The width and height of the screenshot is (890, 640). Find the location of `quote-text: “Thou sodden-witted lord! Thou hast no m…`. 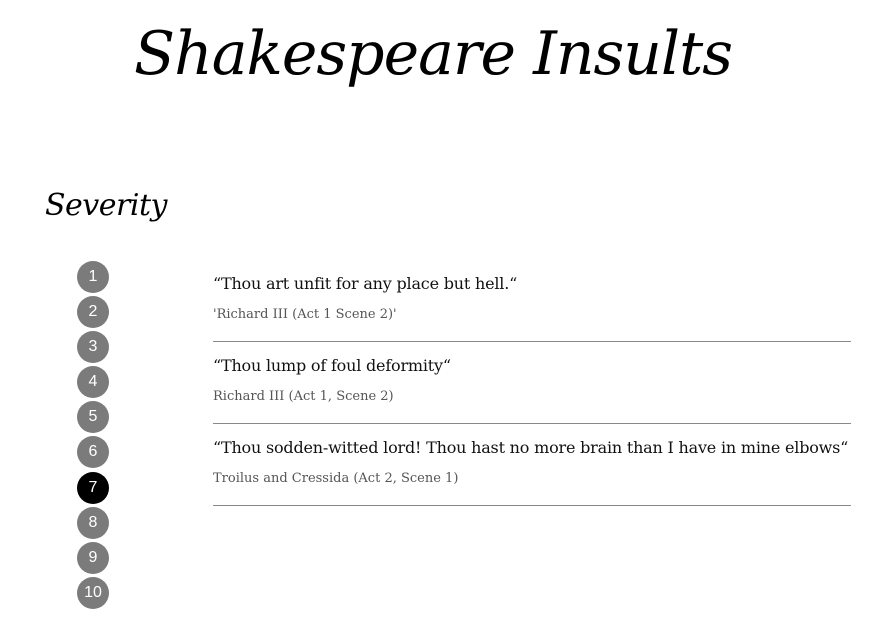

quote-text: “Thou sodden-witted lord! Thou hast no m… is located at coordinates (531, 447).